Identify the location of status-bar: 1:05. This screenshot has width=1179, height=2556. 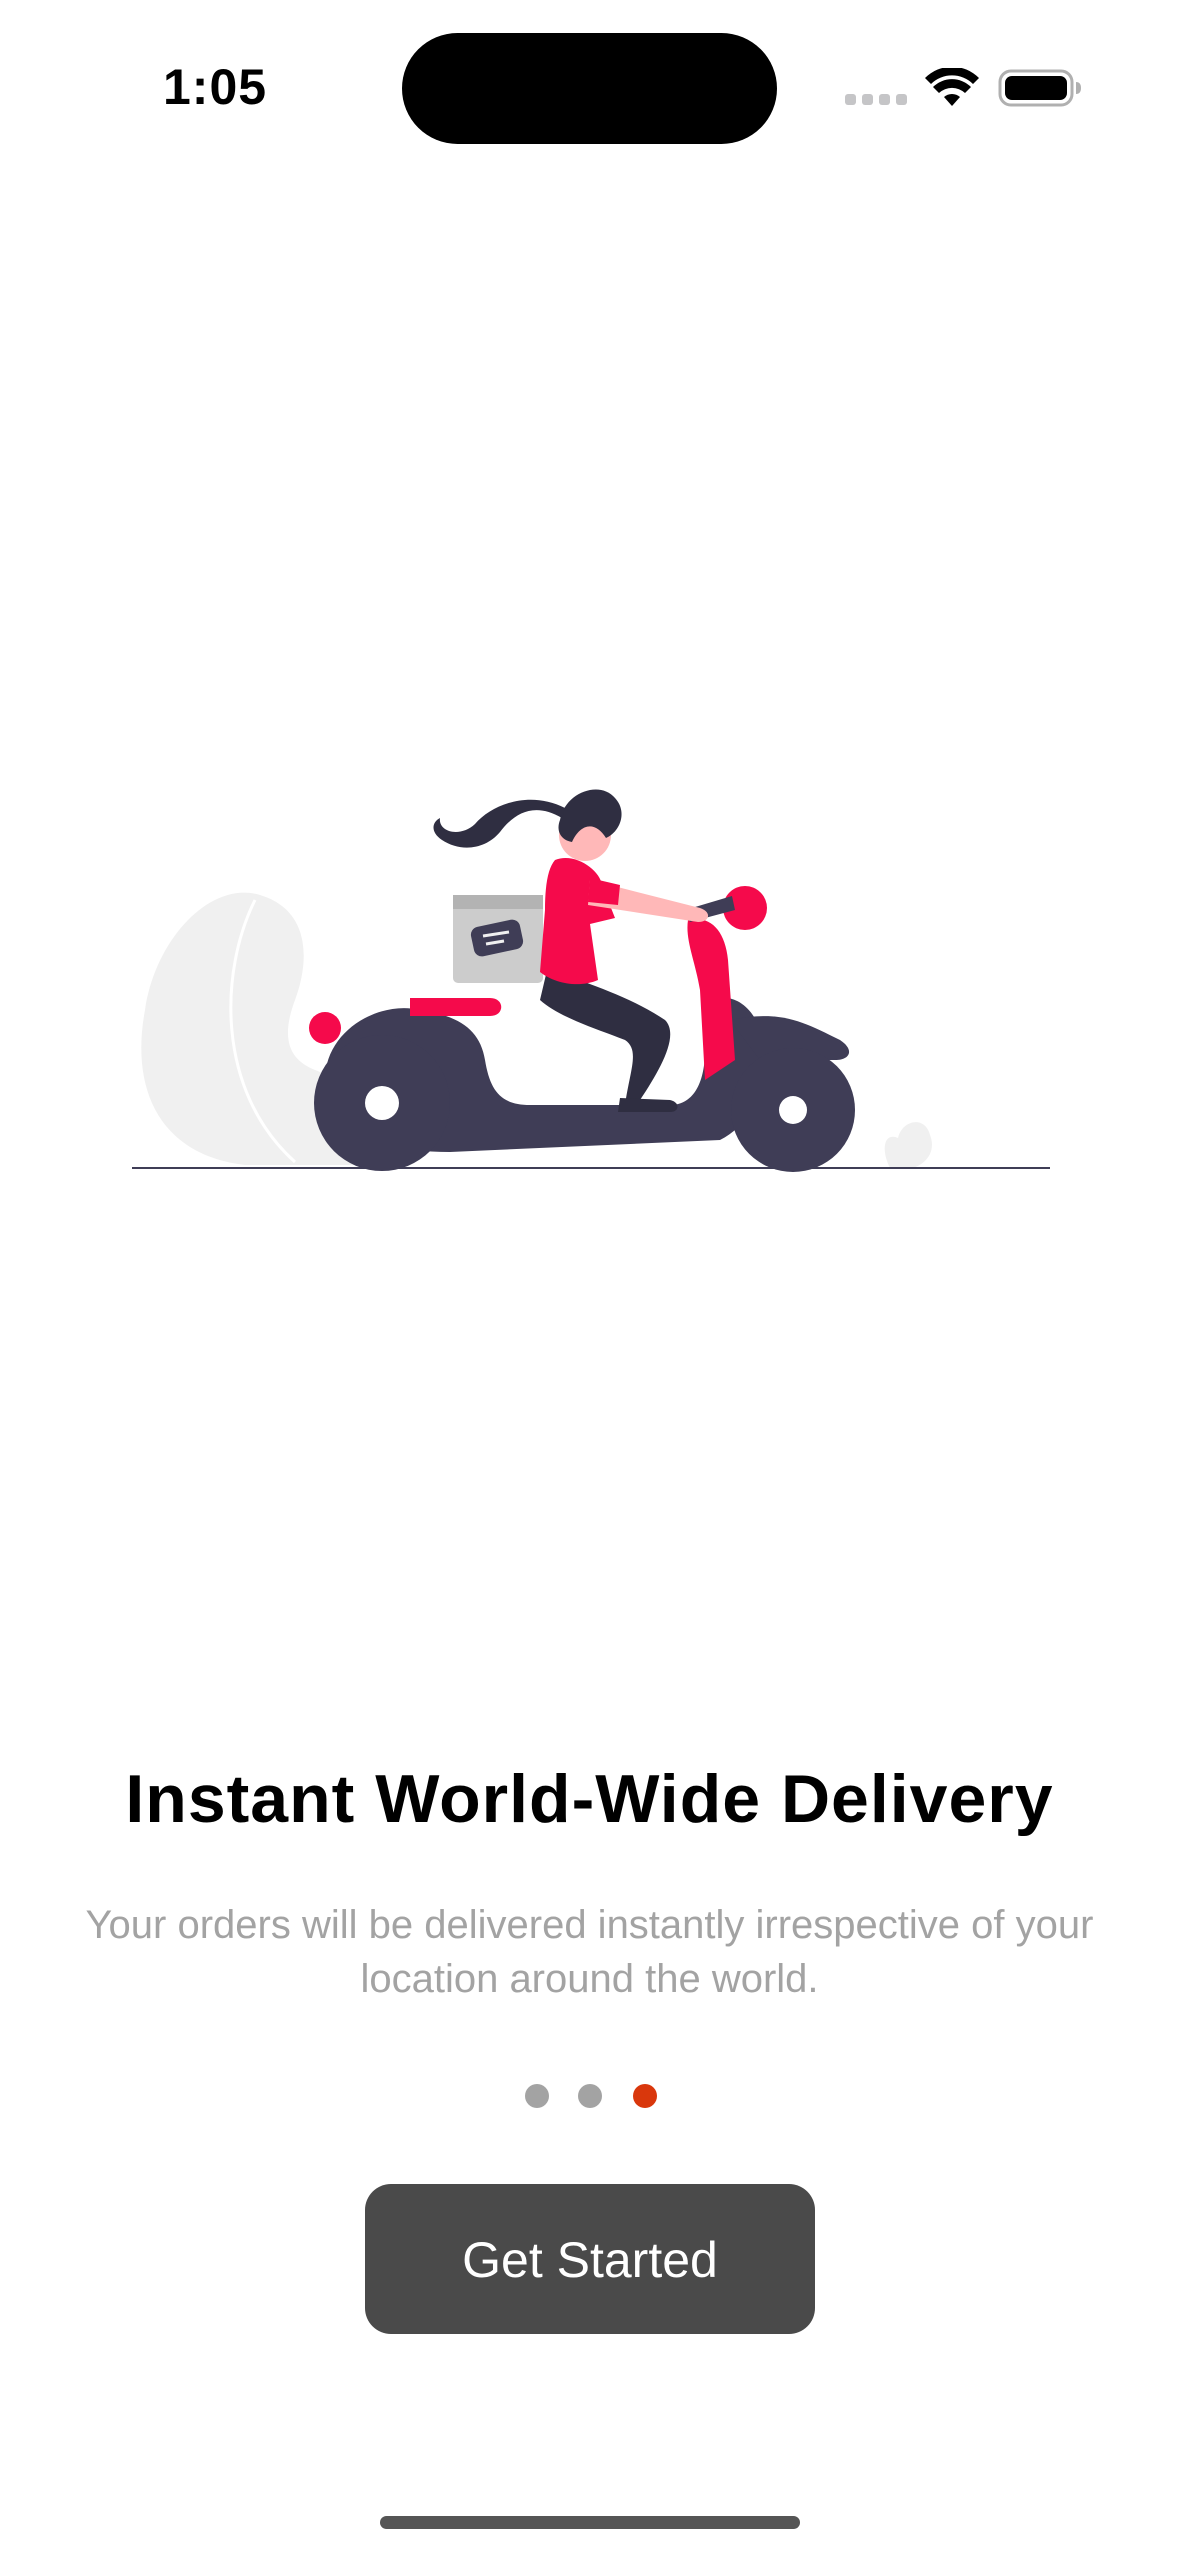
(589, 85).